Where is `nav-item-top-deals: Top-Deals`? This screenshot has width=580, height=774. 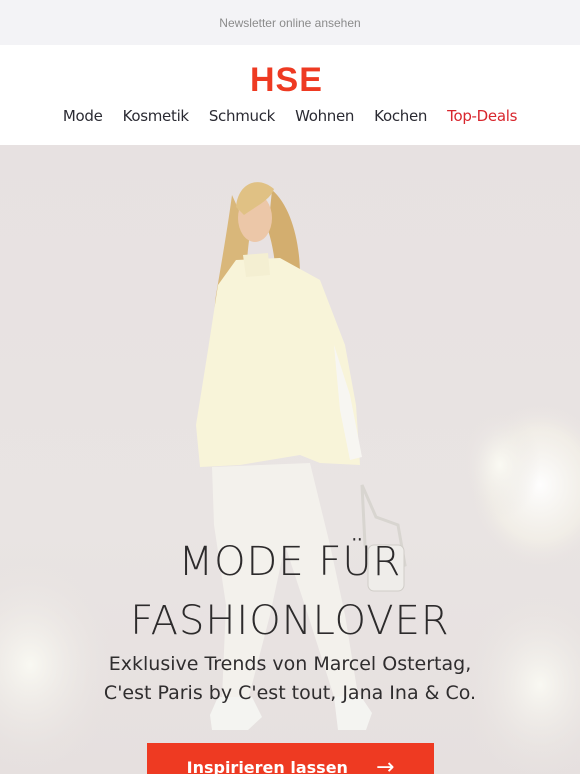
nav-item-top-deals: Top-Deals is located at coordinates (482, 116).